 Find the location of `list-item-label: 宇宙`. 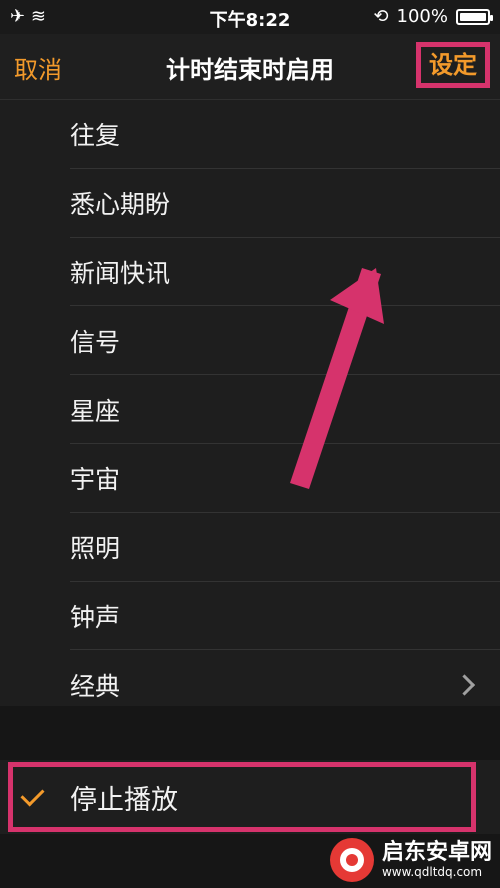

list-item-label: 宇宙 is located at coordinates (95, 480).